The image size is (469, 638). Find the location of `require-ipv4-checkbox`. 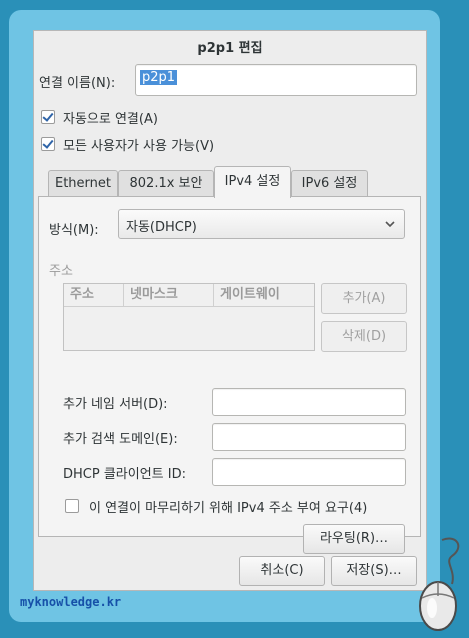

require-ipv4-checkbox is located at coordinates (72, 506).